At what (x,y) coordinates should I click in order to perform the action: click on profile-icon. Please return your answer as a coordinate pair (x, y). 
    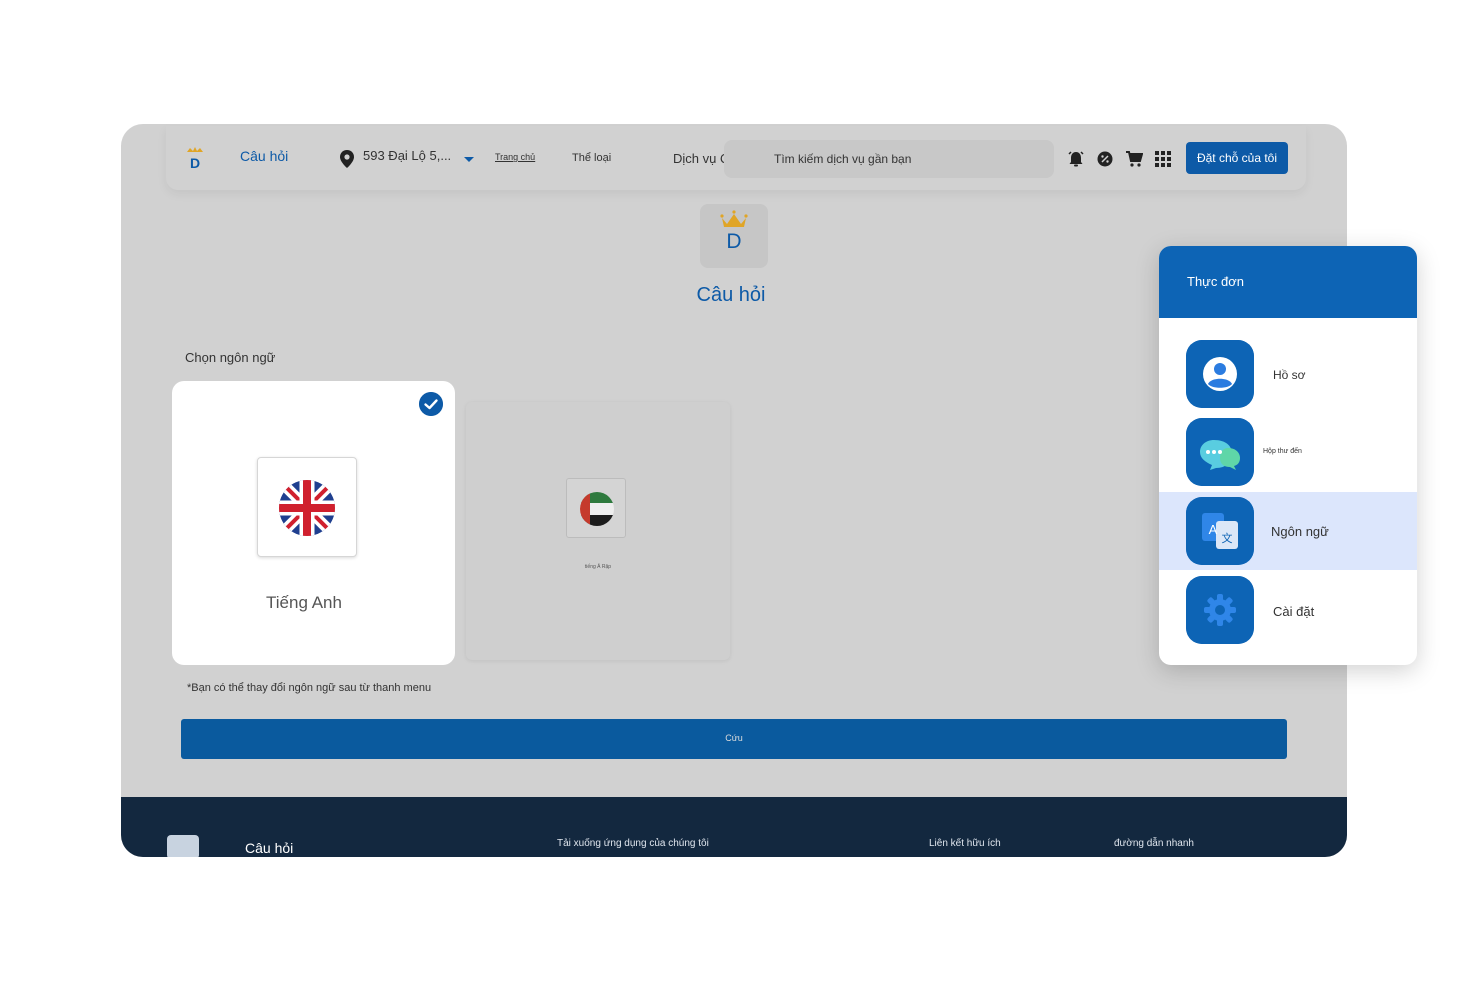
    Looking at the image, I should click on (1220, 374).